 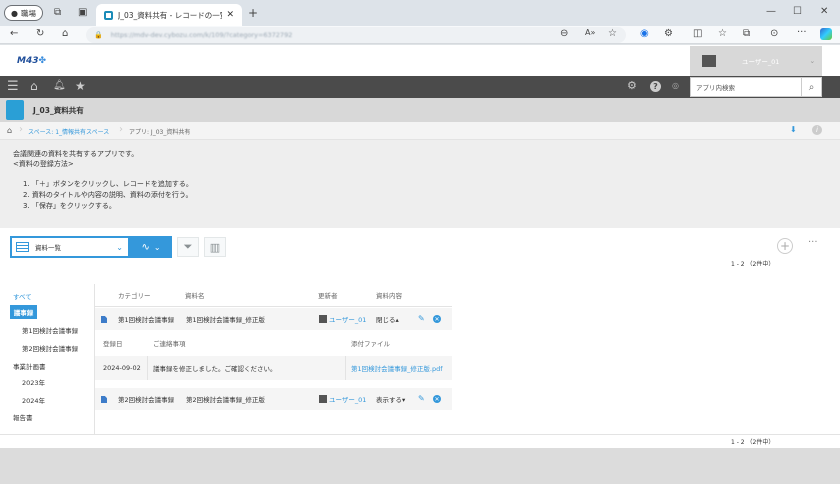 I want to click on category-item: 2023年, so click(x=47, y=382).